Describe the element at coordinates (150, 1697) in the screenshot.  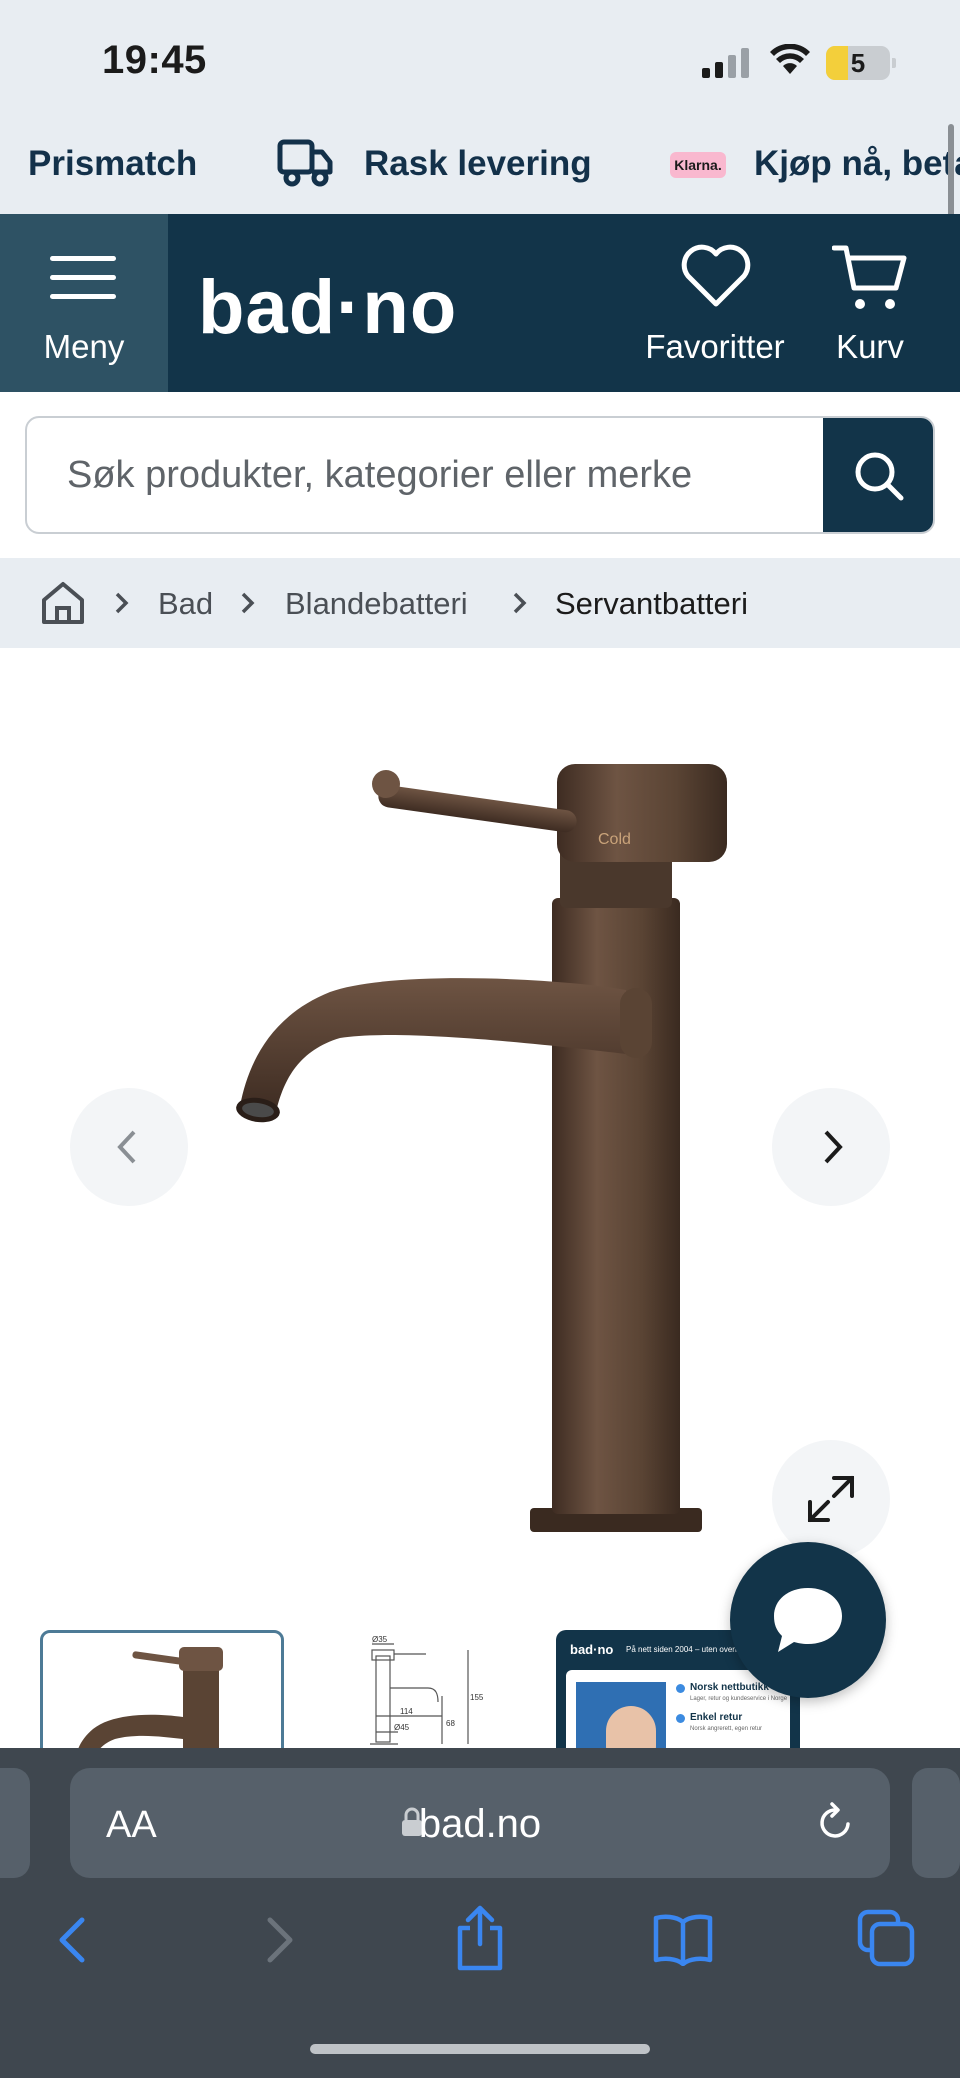
I see `thumbnail-faucet-image` at that location.